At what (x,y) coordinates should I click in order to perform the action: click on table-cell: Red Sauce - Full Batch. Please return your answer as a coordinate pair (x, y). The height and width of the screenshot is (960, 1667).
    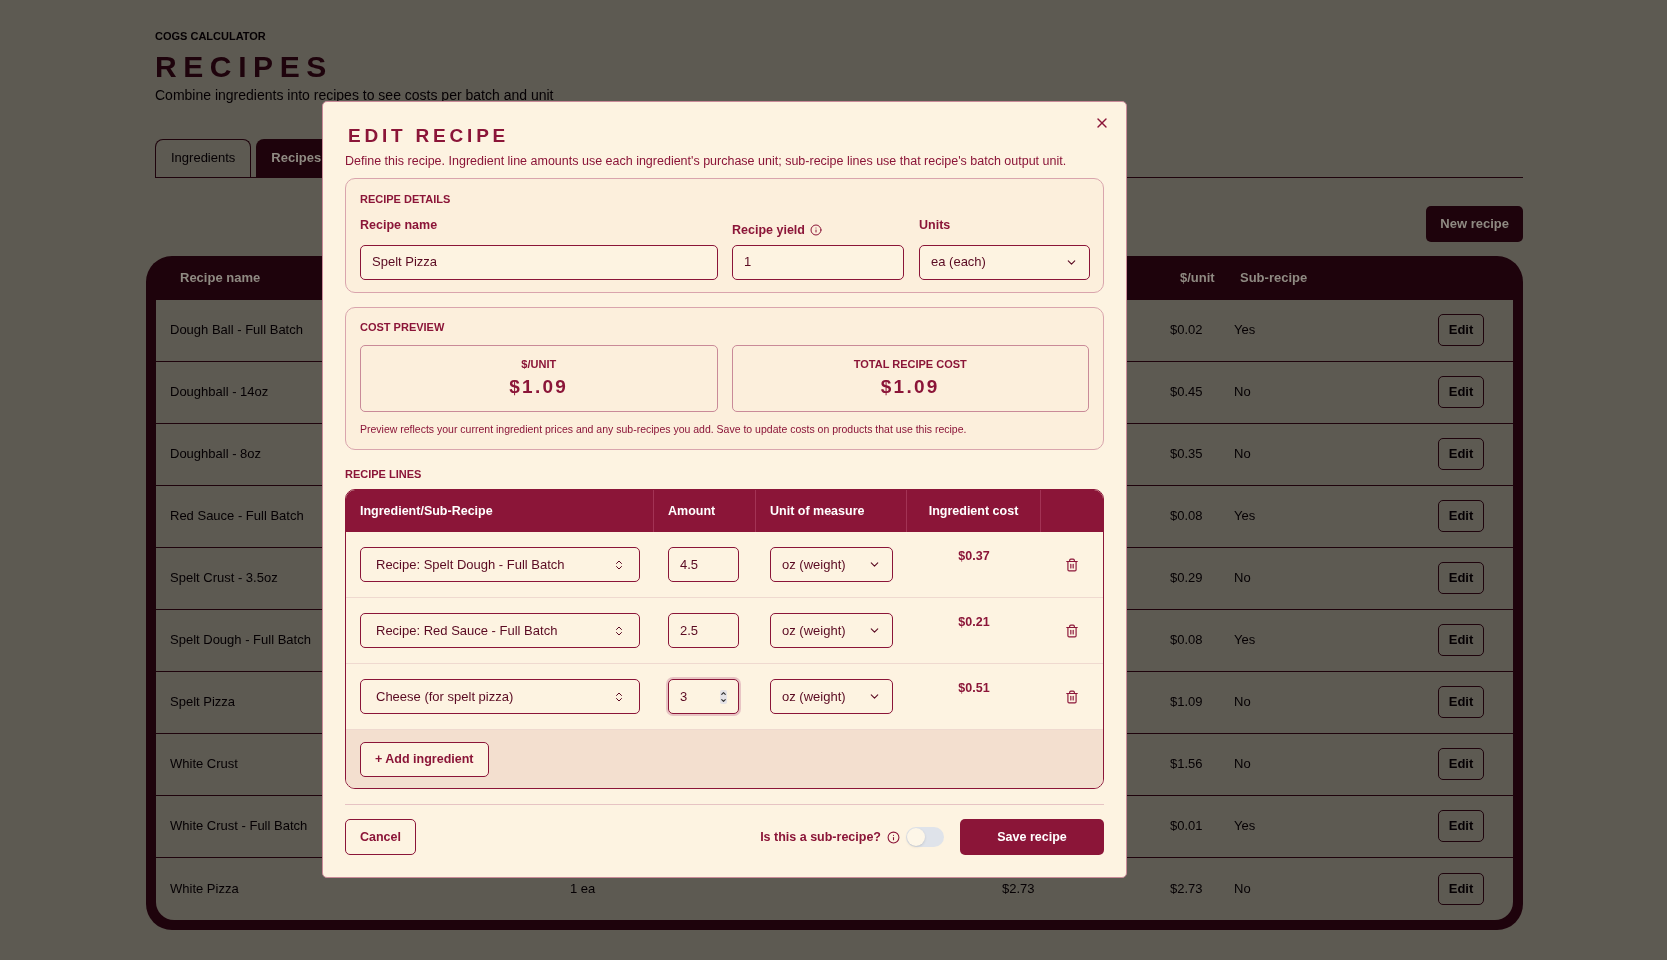
    Looking at the image, I should click on (237, 516).